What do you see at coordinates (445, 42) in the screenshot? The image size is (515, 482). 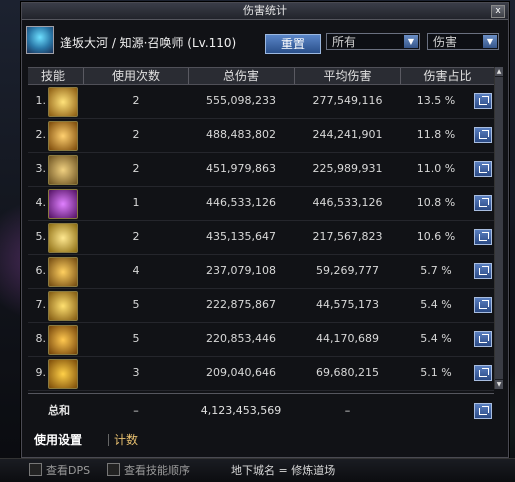 I see `metric-select-value: 伤害` at bounding box center [445, 42].